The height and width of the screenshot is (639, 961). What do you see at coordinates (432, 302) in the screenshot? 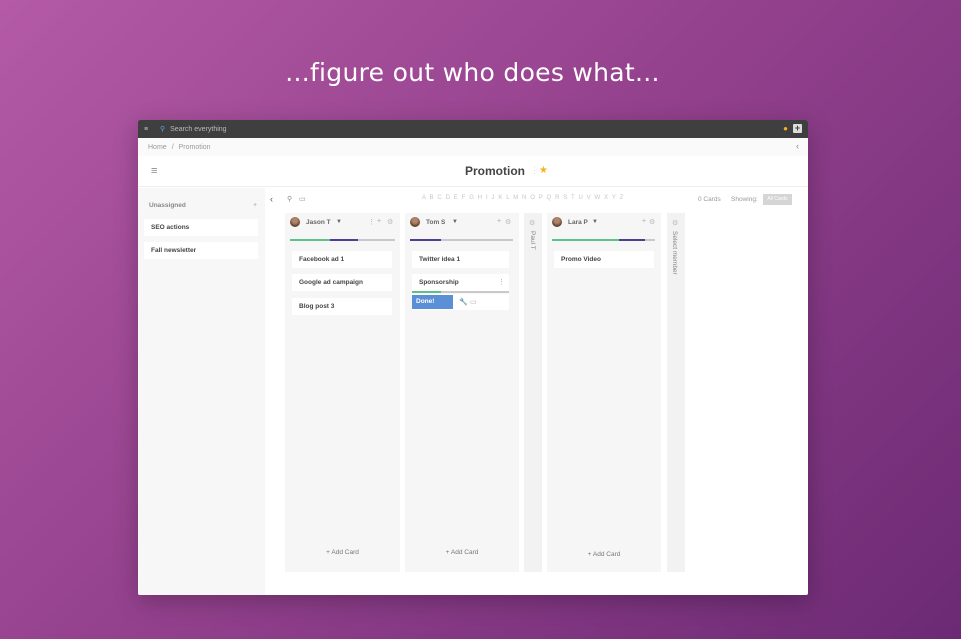
I see `done-button: Done!` at bounding box center [432, 302].